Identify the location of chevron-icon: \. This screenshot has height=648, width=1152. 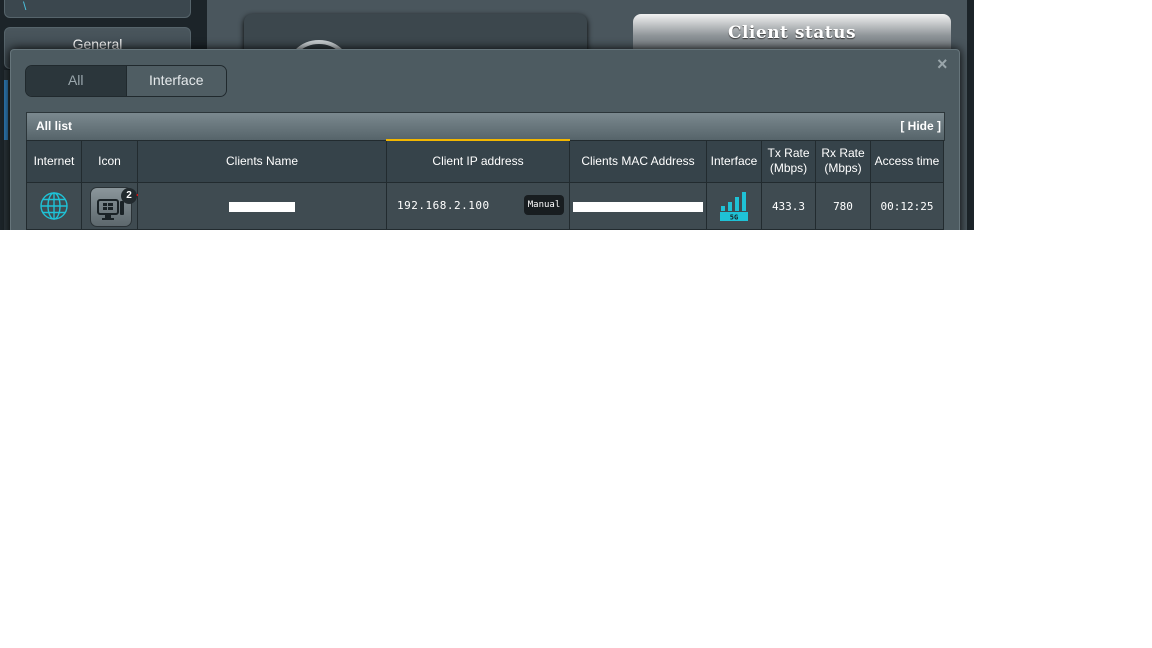
(25, 6).